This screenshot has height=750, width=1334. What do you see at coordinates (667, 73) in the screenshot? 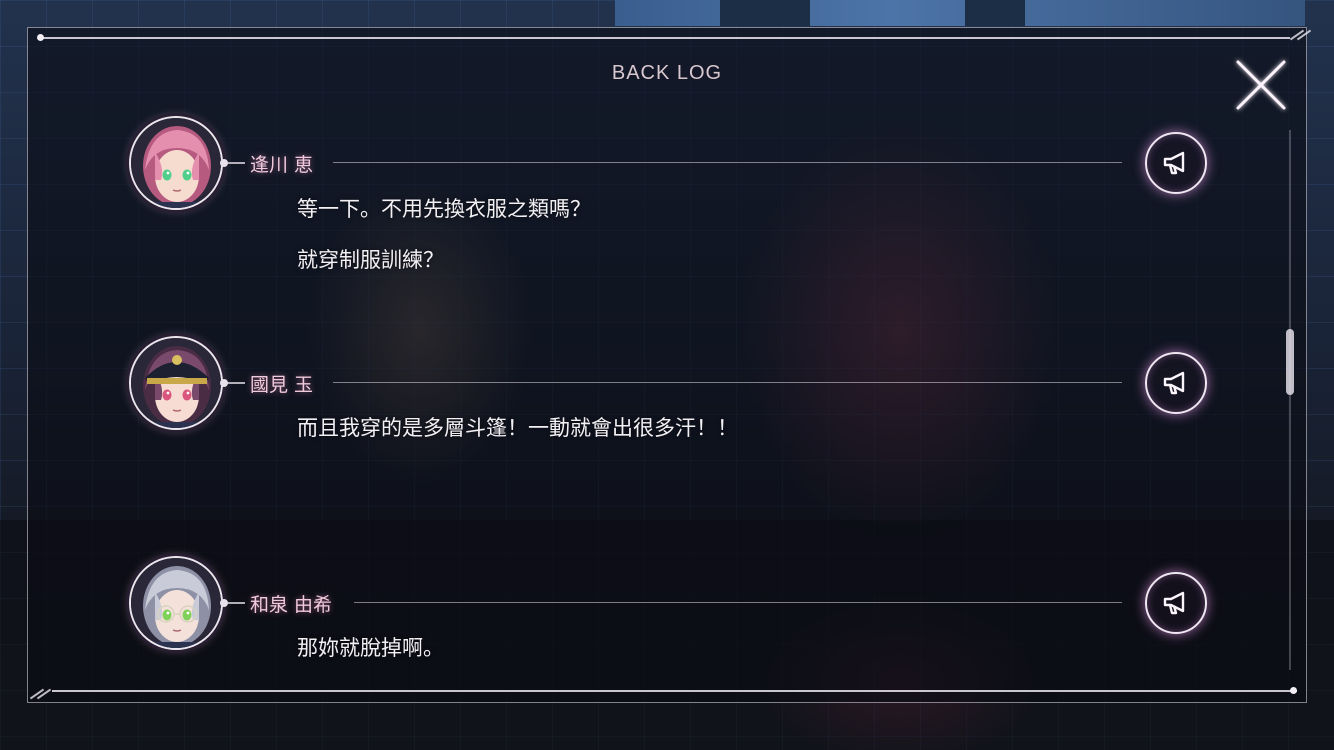
I see `backlog-title: BACK LOG` at bounding box center [667, 73].